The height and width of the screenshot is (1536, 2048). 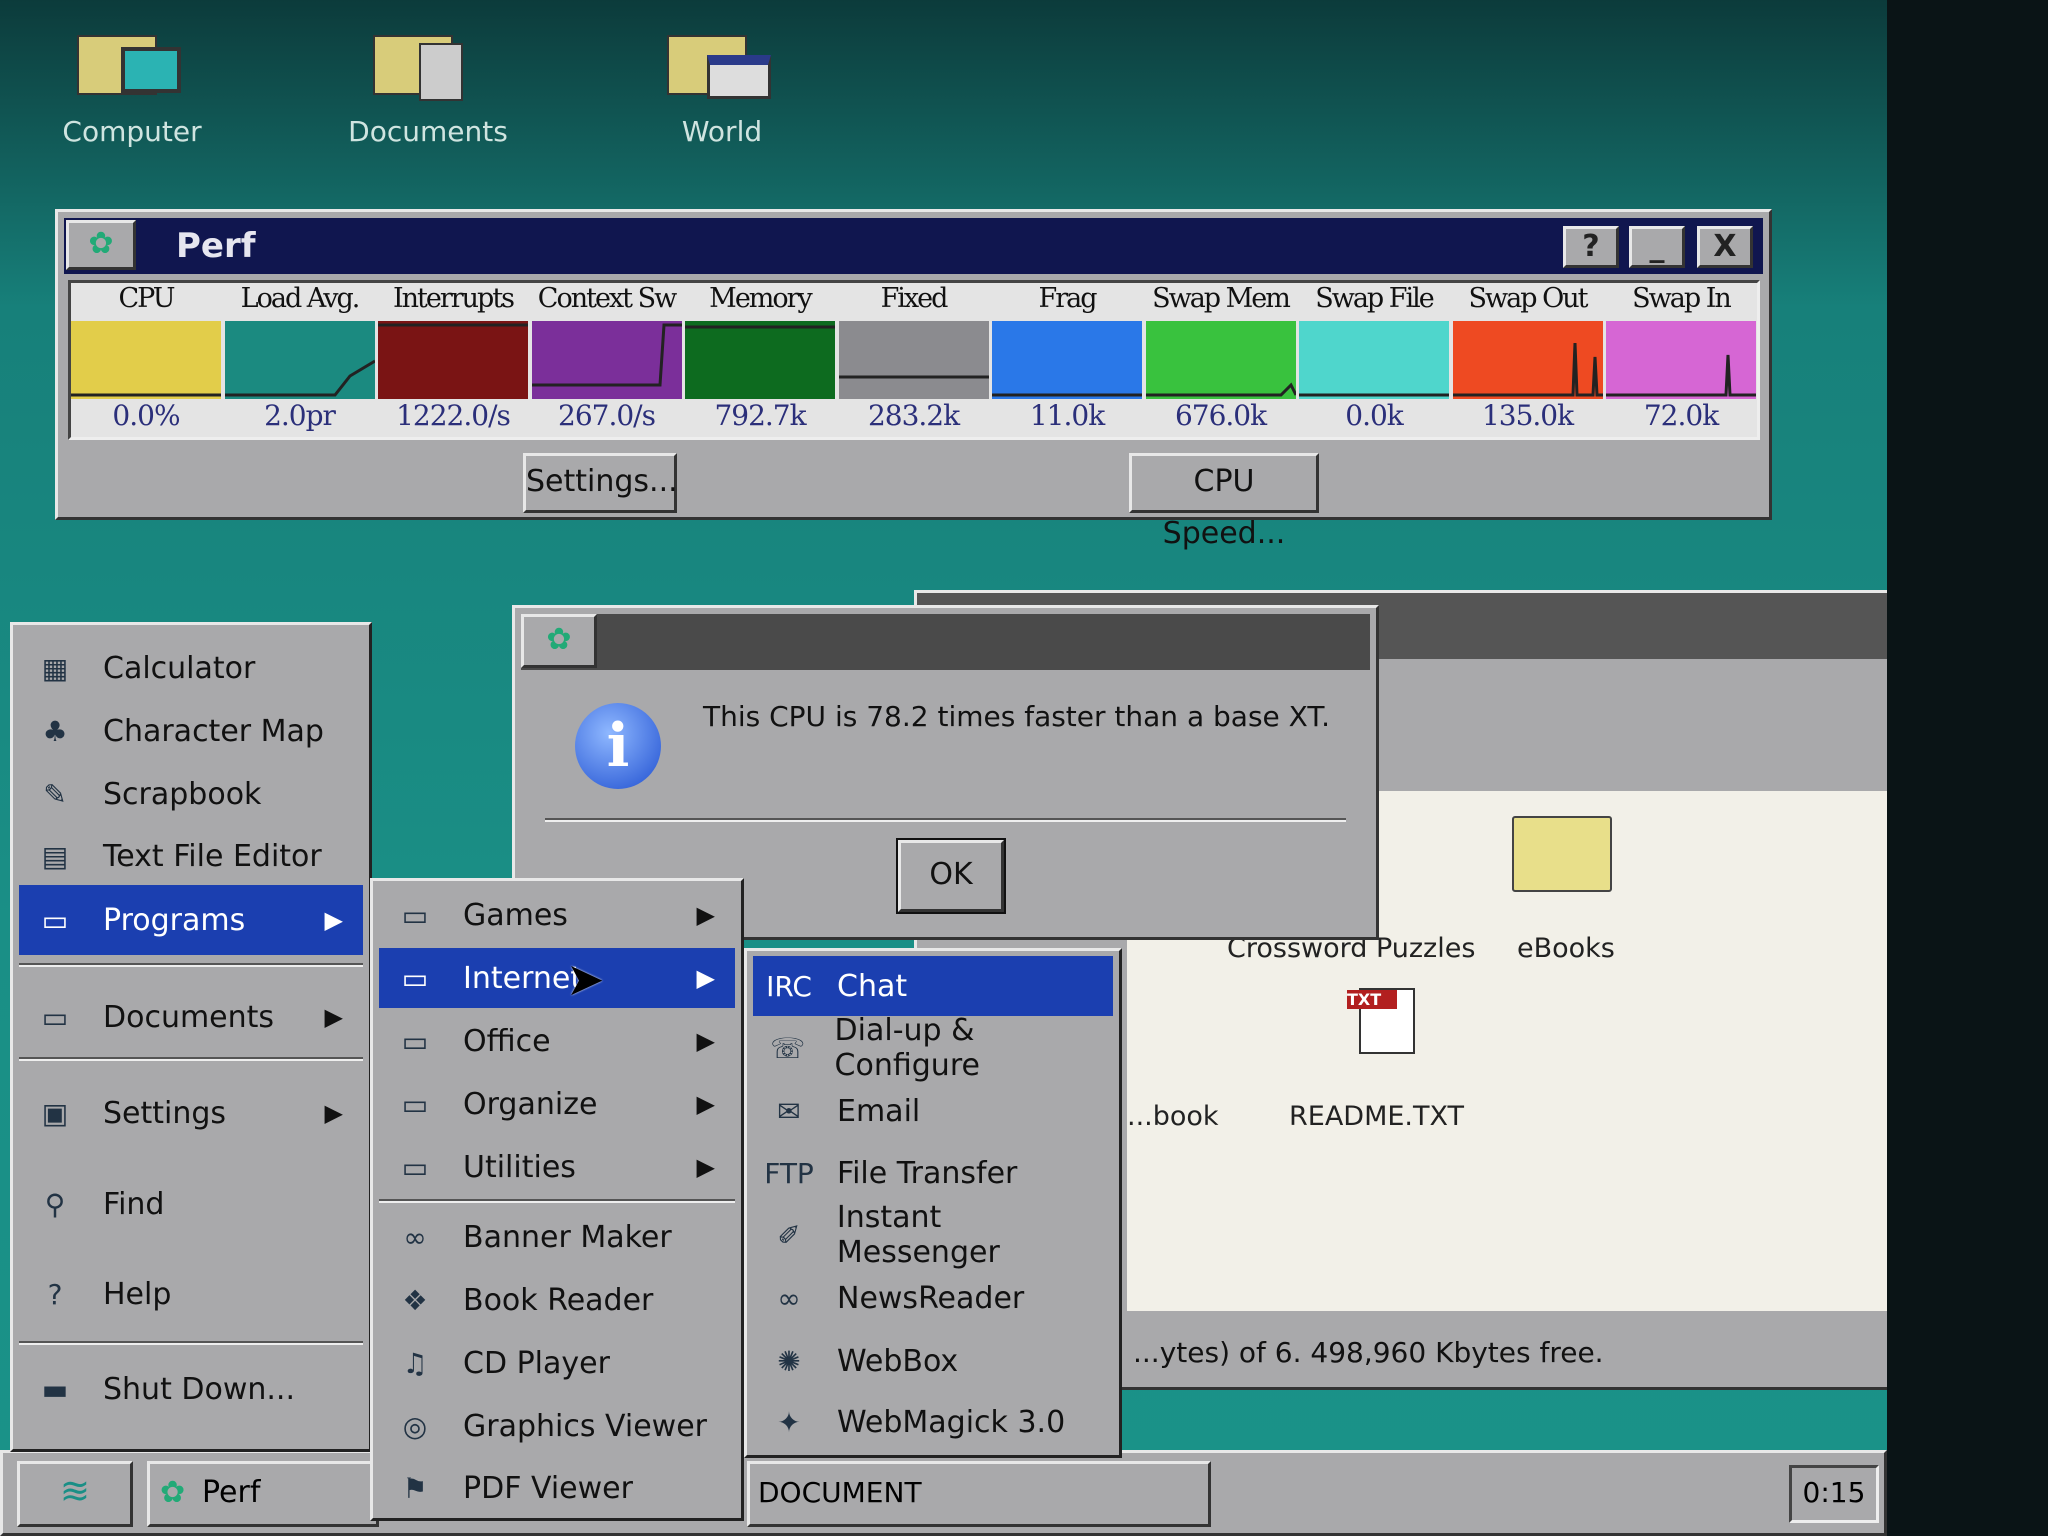 What do you see at coordinates (933, 1298) in the screenshot?
I see `menu-item-newsreader: ∞ NewsReader` at bounding box center [933, 1298].